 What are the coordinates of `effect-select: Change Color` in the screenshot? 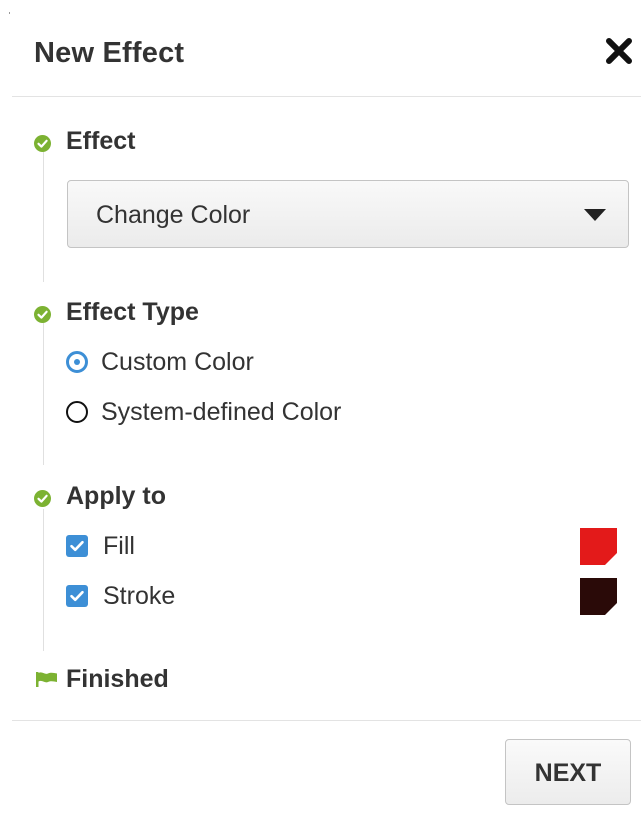 It's located at (348, 214).